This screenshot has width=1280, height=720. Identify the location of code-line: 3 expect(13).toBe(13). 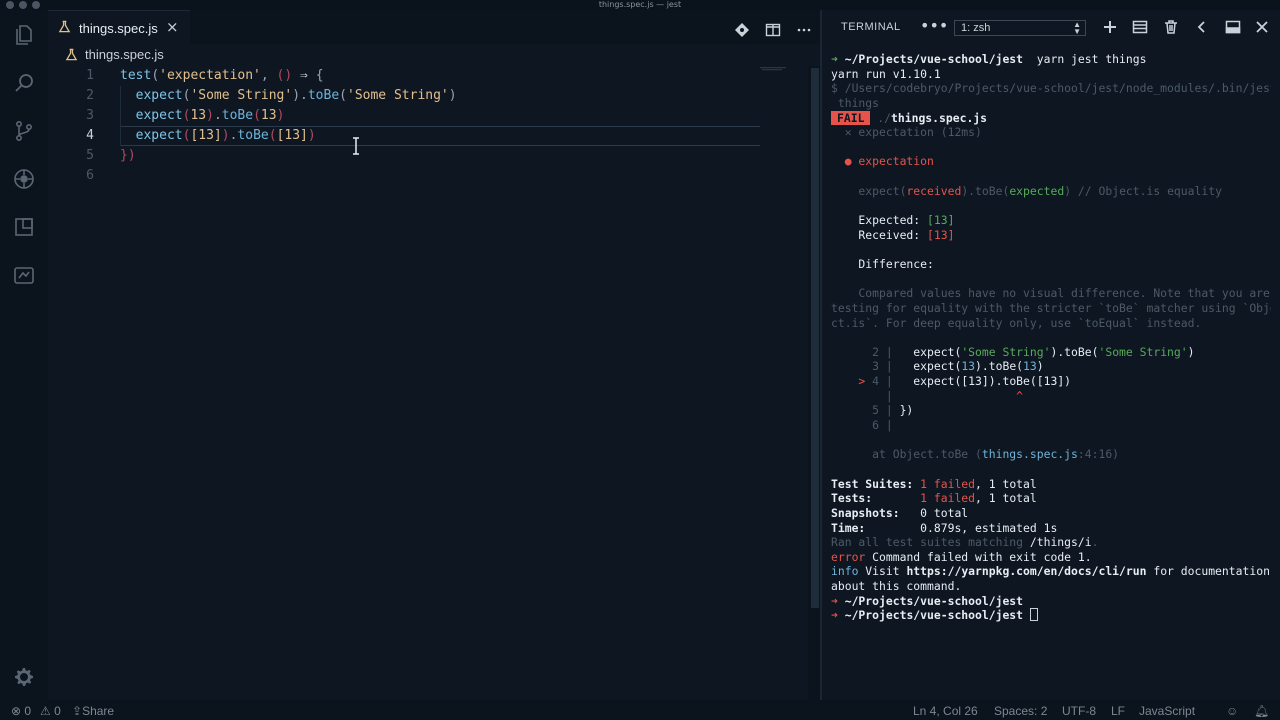
(428, 116).